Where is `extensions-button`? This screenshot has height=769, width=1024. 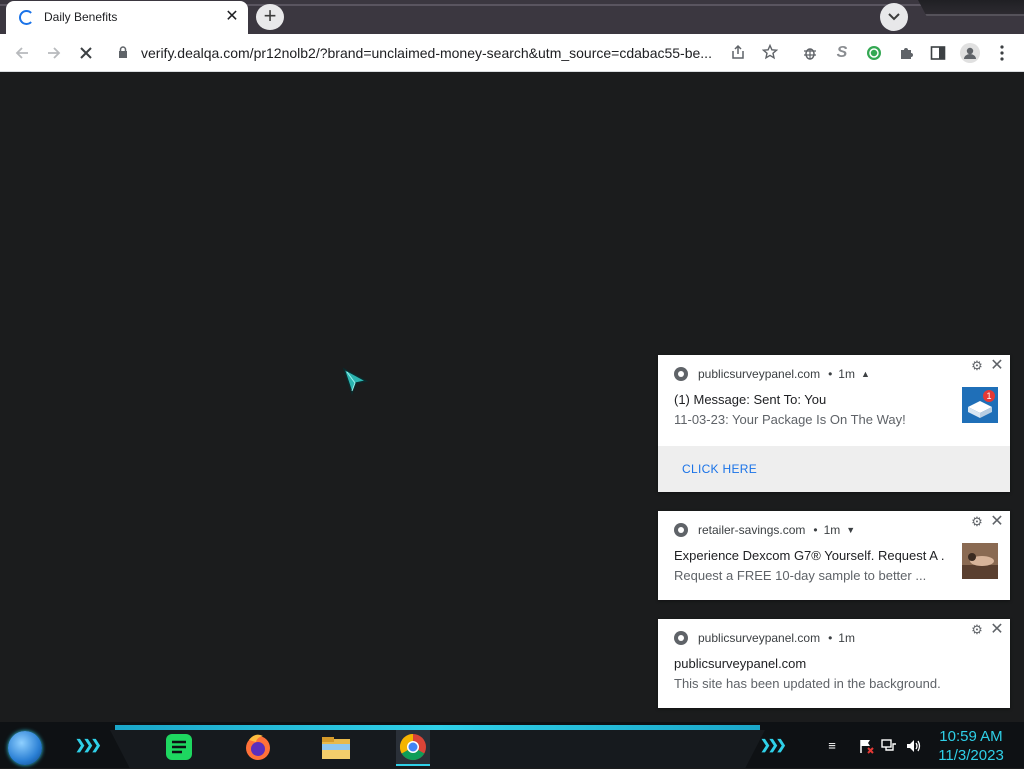 extensions-button is located at coordinates (906, 53).